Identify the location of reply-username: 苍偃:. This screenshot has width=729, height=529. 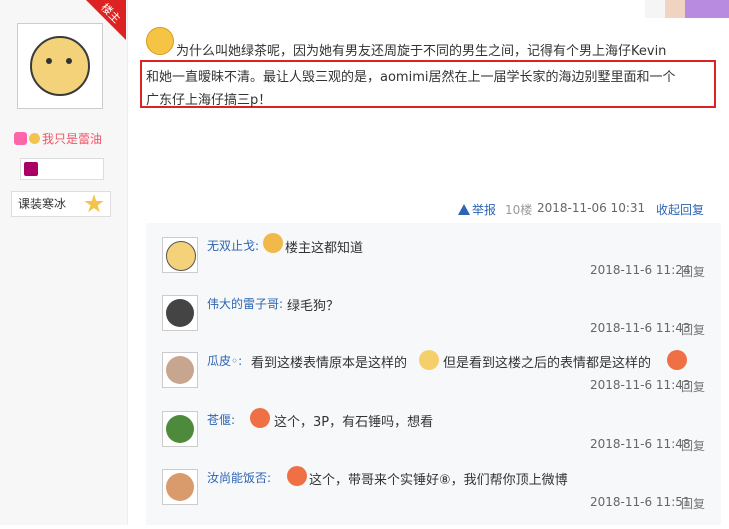
(221, 419).